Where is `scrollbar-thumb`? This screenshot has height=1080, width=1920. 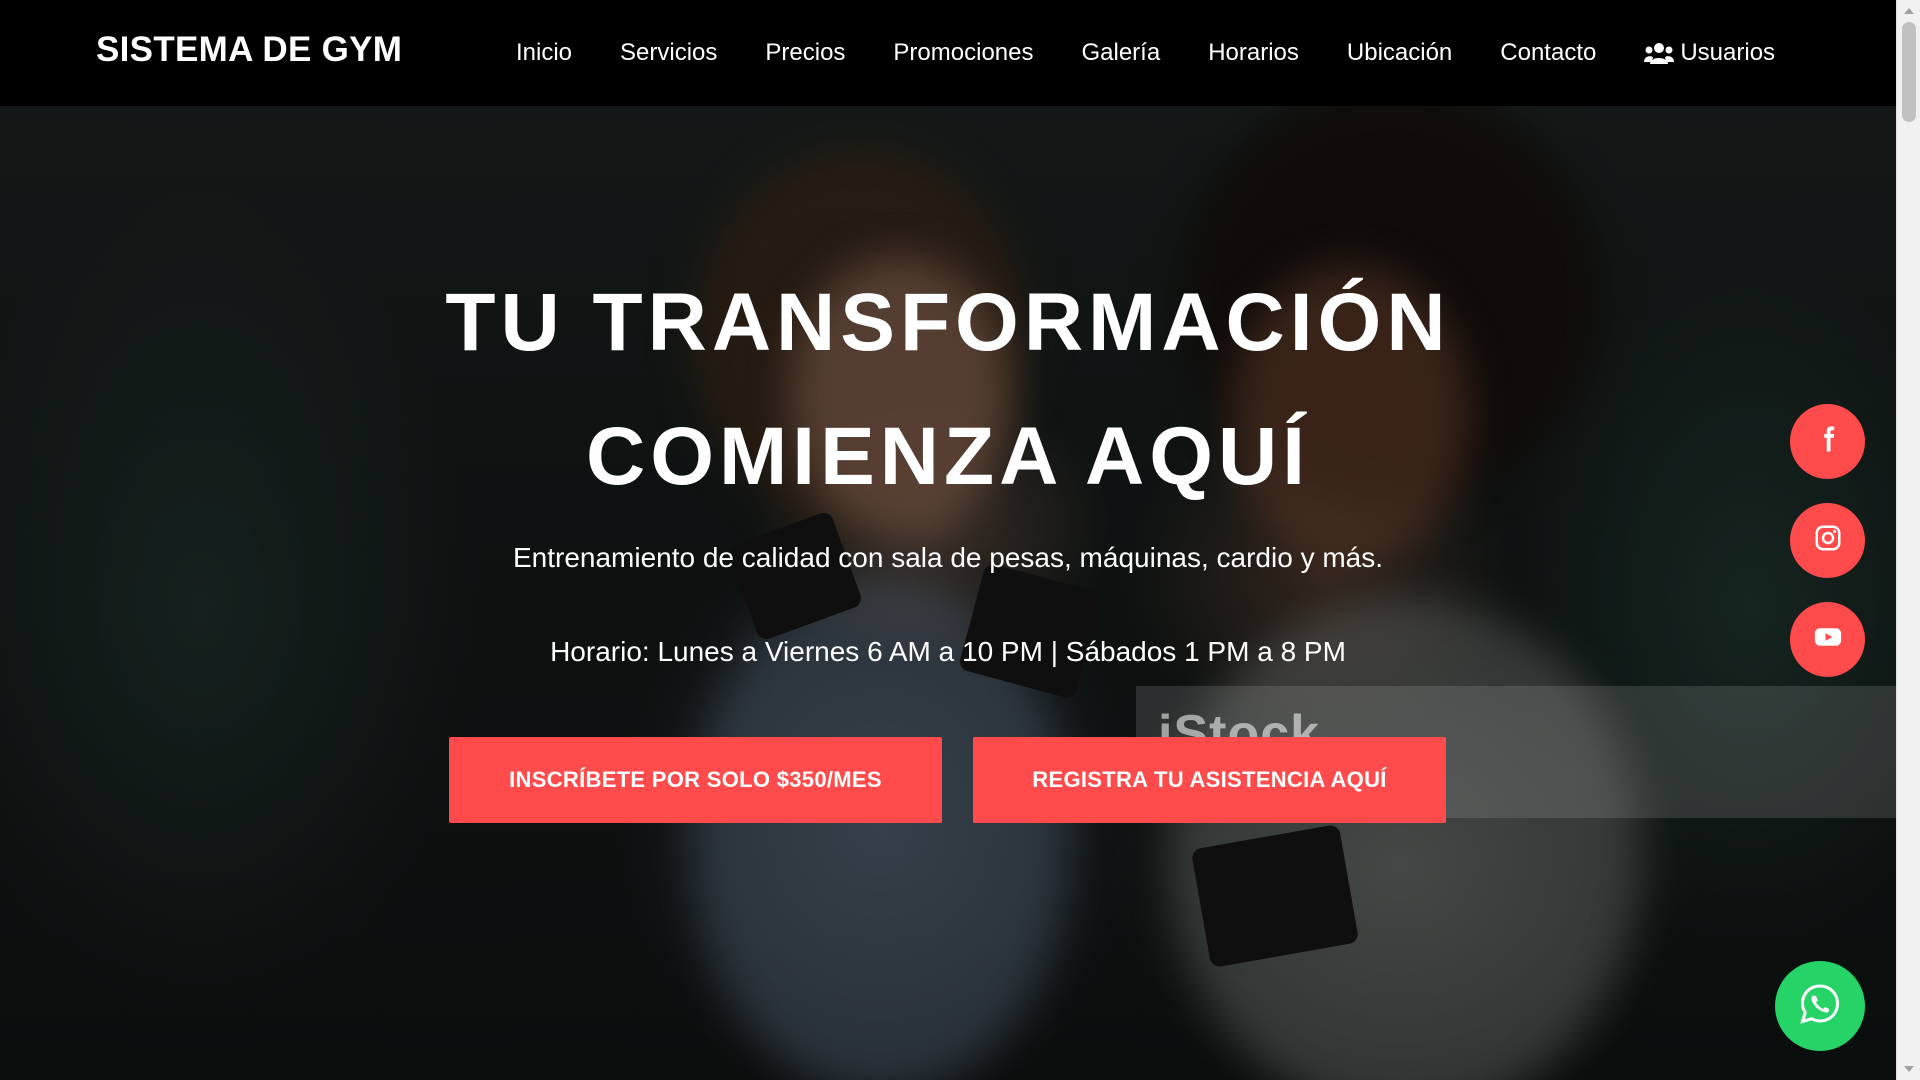
scrollbar-thumb is located at coordinates (1909, 72).